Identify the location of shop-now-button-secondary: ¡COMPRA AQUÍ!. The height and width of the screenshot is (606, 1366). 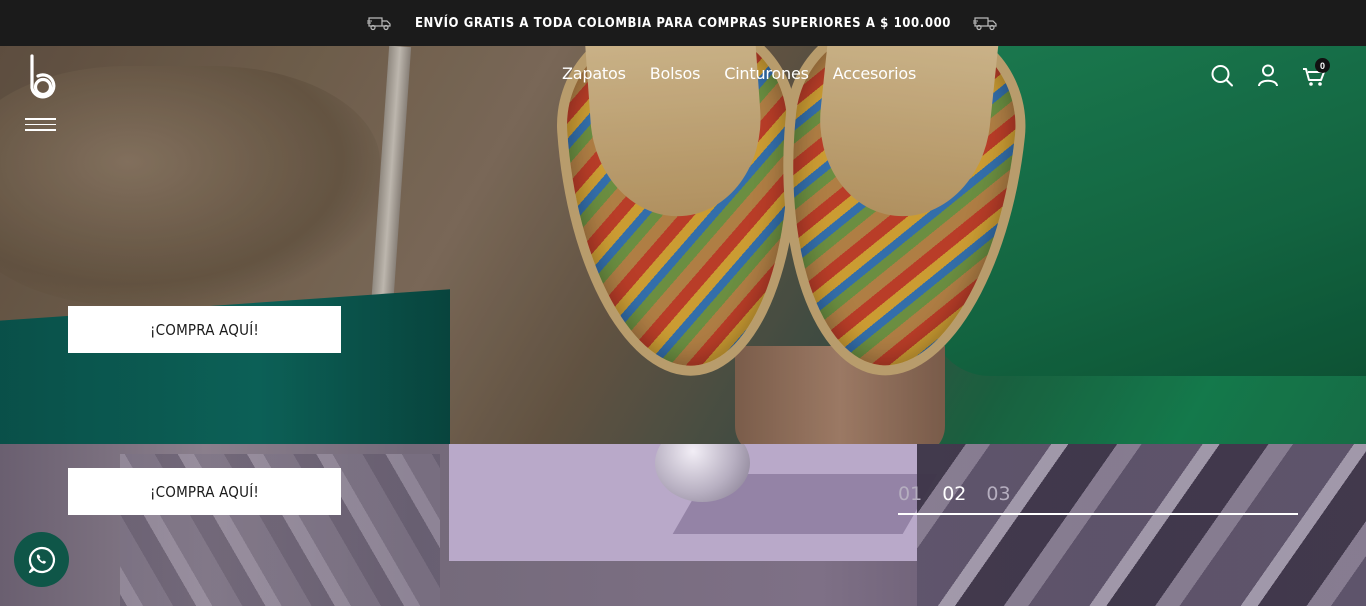
(204, 491).